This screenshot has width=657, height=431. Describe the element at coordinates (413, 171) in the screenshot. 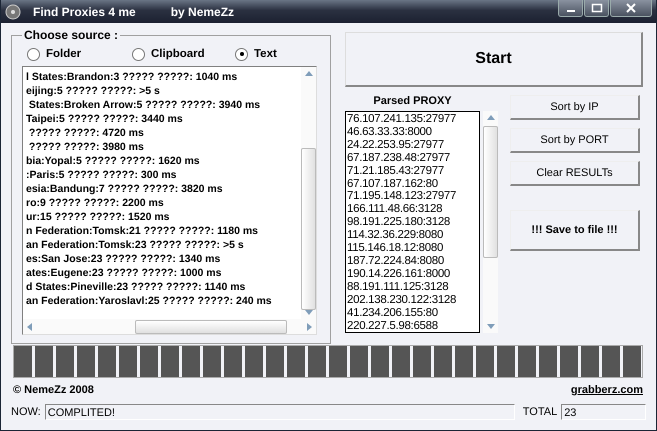

I see `proxy-item: 71.21.185.43:27977` at that location.